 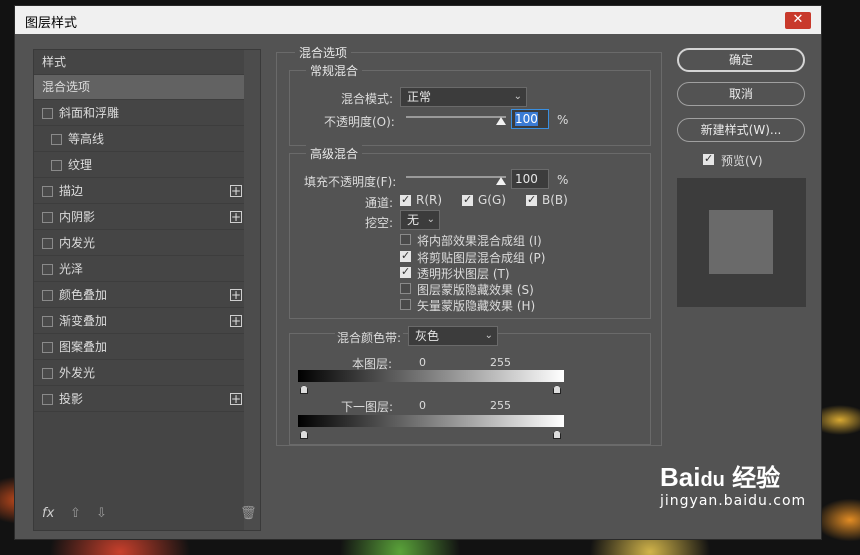 I want to click on style-item-inner-shadow: 内阴影 +, so click(x=139, y=217).